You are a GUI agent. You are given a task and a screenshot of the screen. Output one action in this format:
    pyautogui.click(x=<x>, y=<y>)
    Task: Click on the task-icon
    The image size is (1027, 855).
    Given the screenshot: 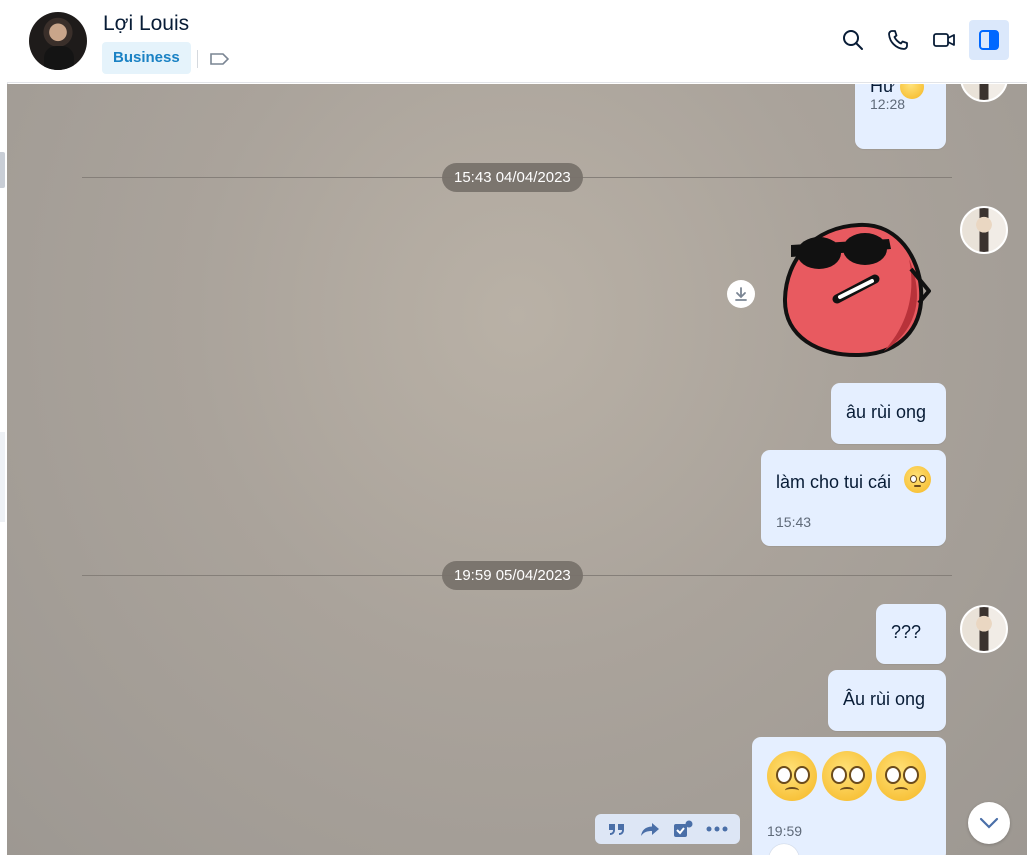 What is the action you would take?
    pyautogui.click(x=683, y=828)
    